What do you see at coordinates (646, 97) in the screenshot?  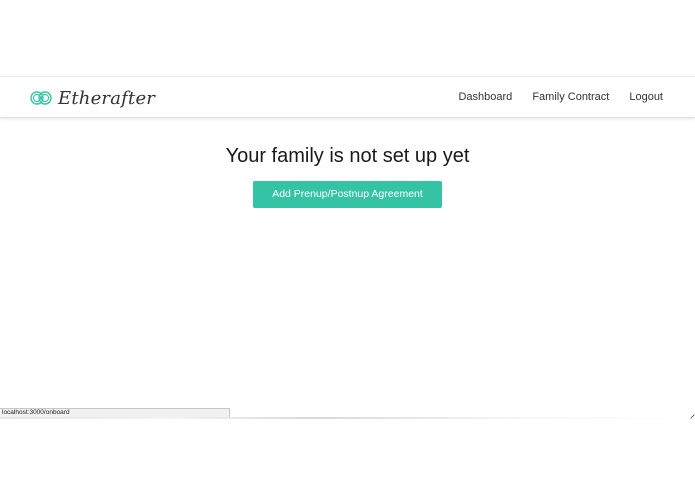 I see `nav-link-logout: Logout` at bounding box center [646, 97].